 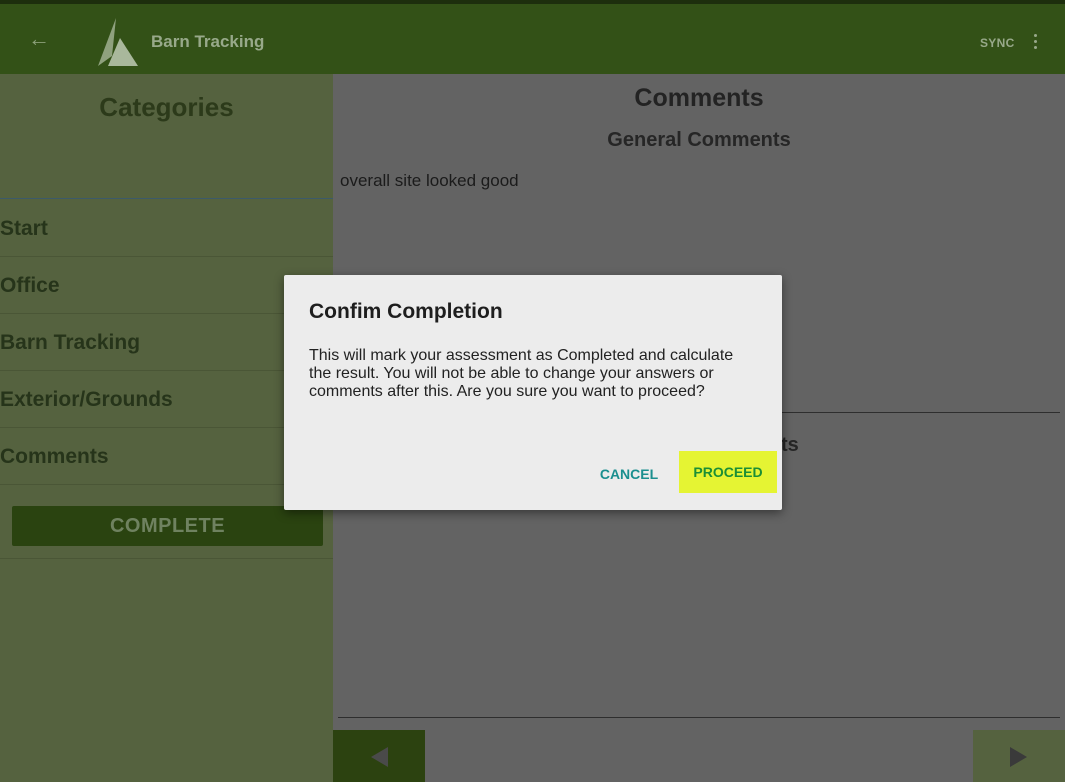 I want to click on arrow-left-icon: ←, so click(x=39, y=39).